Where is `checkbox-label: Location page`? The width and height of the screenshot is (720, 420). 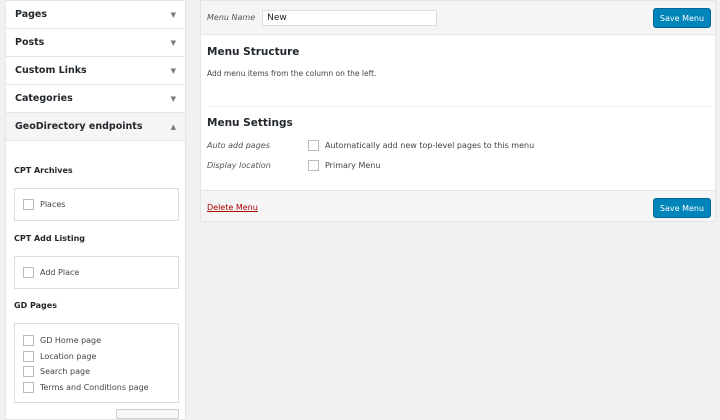 checkbox-label: Location page is located at coordinates (68, 356).